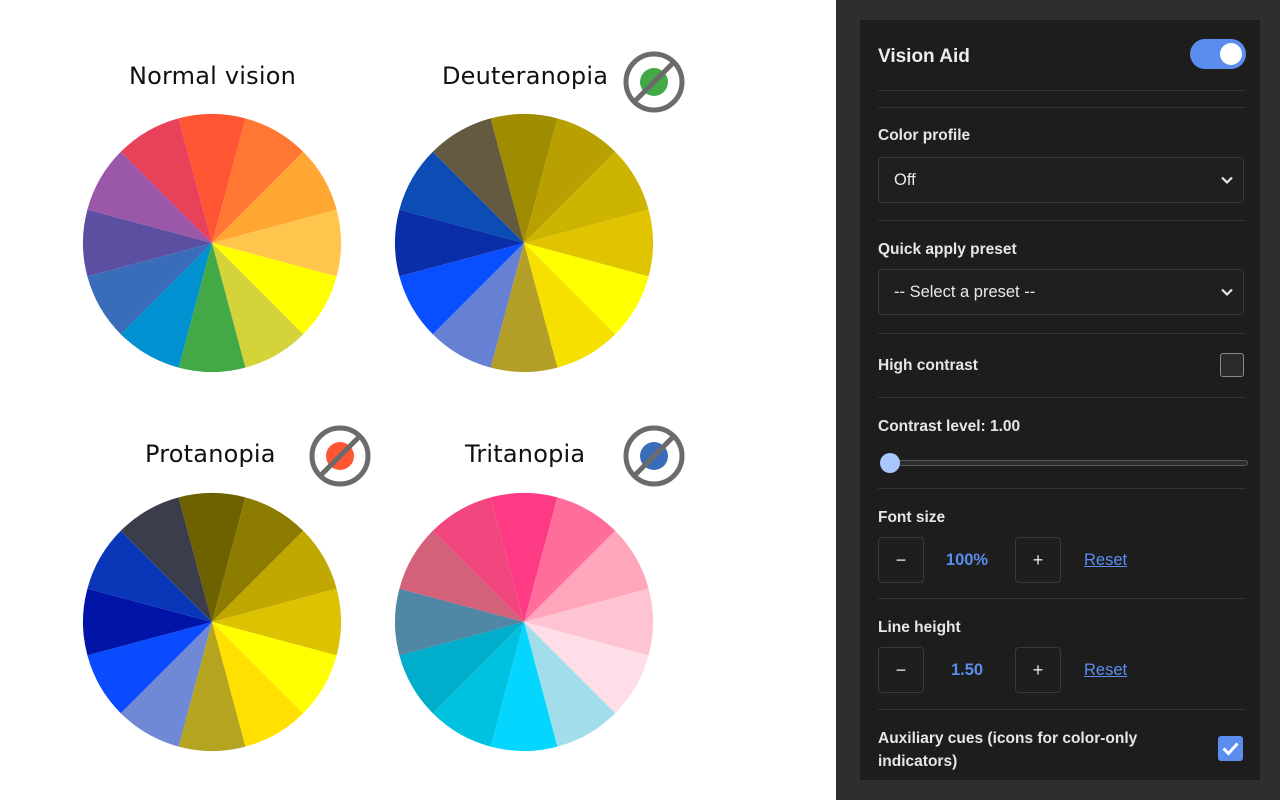 The image size is (1280, 800). I want to click on contrast-level-label: Contrast level: 1.00, so click(949, 426).